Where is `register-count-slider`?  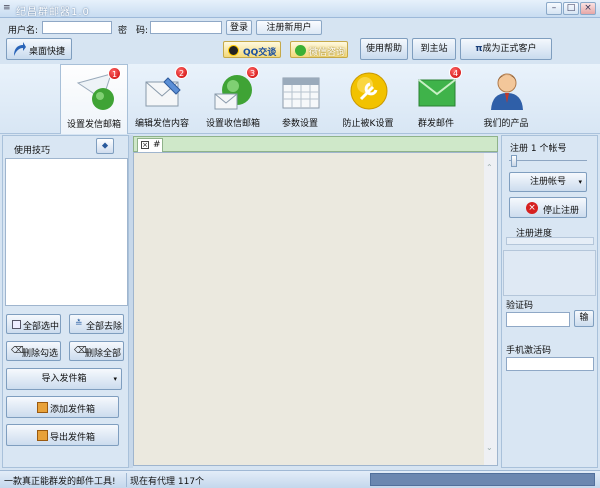
register-count-slider is located at coordinates (548, 162).